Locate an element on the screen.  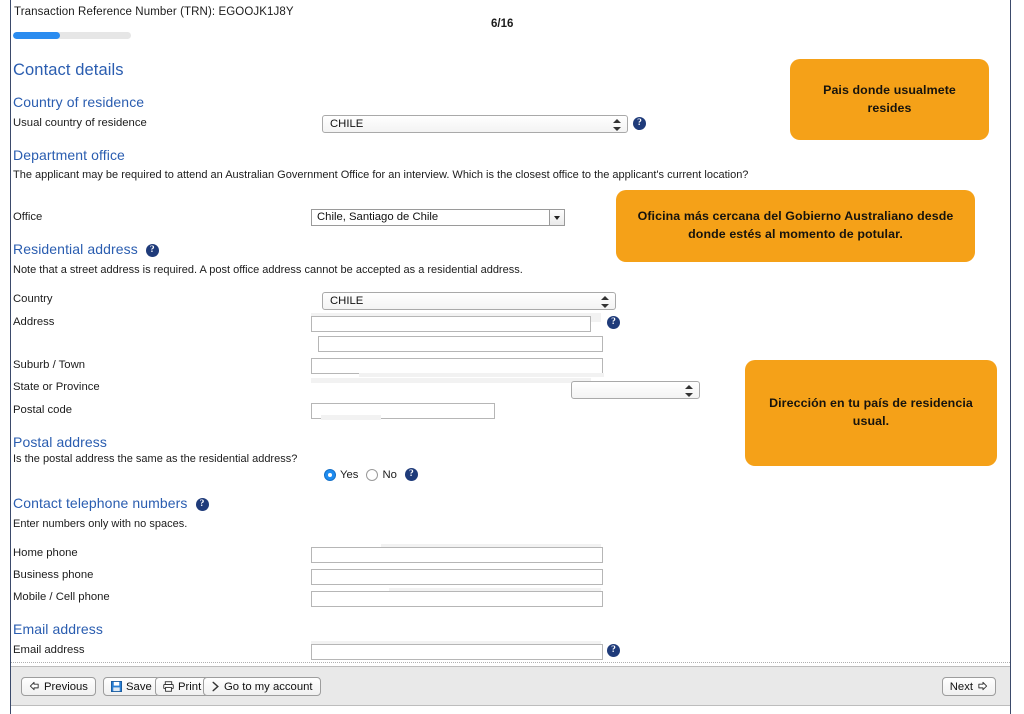
section-heading-residential-address: Residential address ? is located at coordinates (86, 249).